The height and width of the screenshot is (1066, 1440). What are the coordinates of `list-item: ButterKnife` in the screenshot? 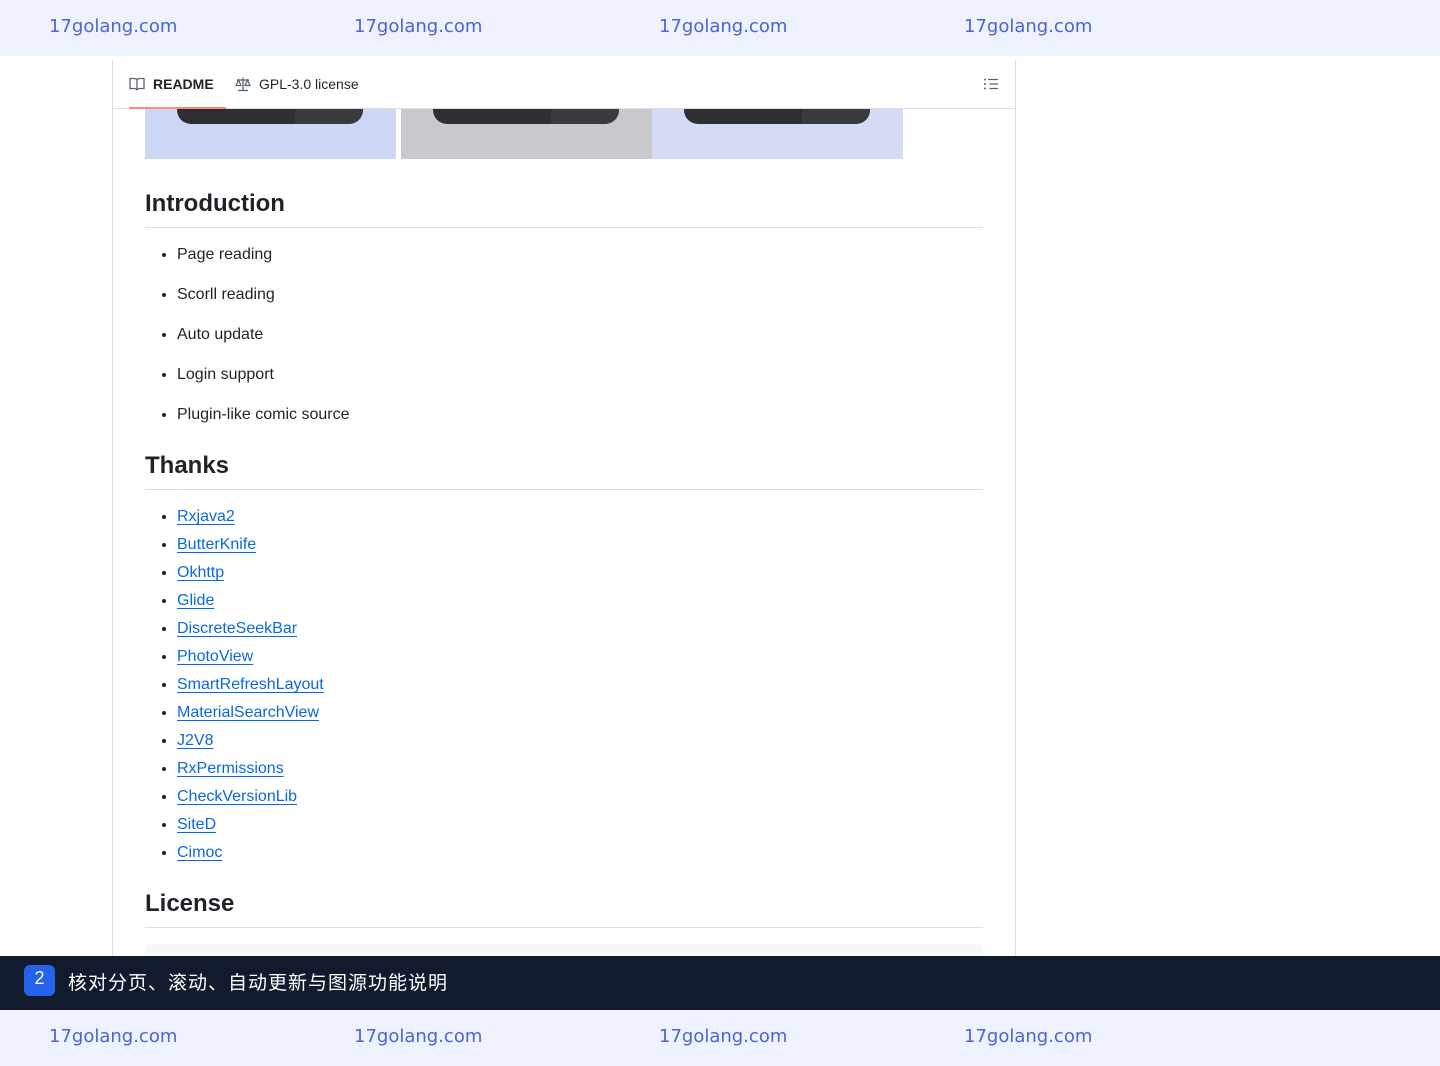 It's located at (580, 545).